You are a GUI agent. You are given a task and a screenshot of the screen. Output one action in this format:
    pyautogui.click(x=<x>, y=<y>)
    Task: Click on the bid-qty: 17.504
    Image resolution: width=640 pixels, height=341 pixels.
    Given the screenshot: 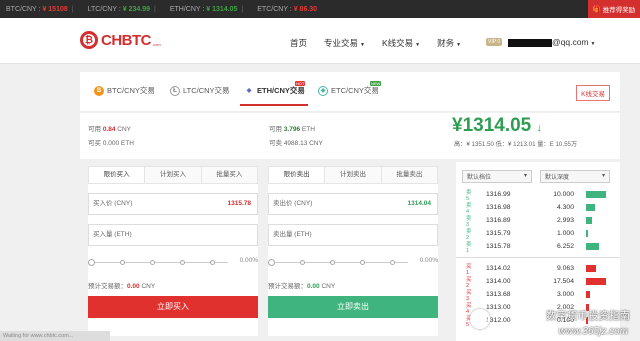 What is the action you would take?
    pyautogui.click(x=563, y=281)
    